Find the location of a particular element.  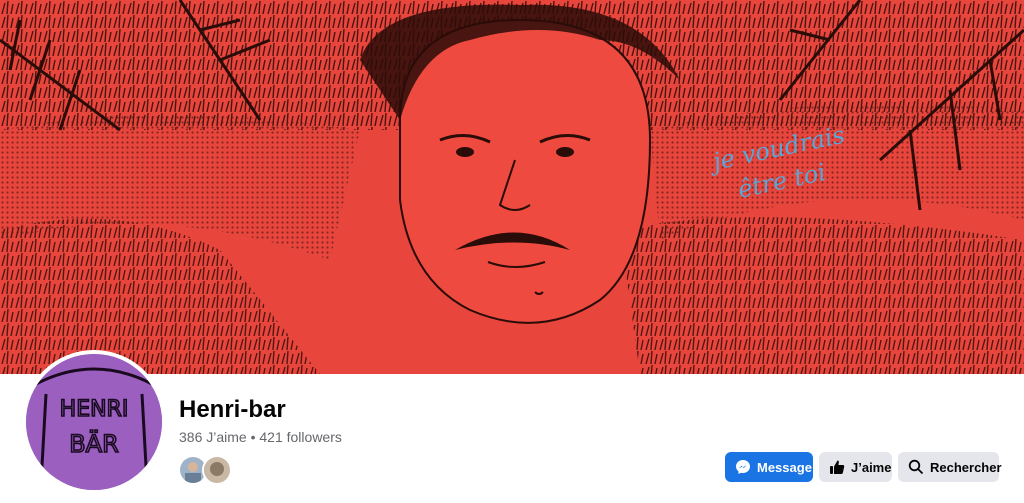

logo-text-bar: BÄR is located at coordinates (94, 443).